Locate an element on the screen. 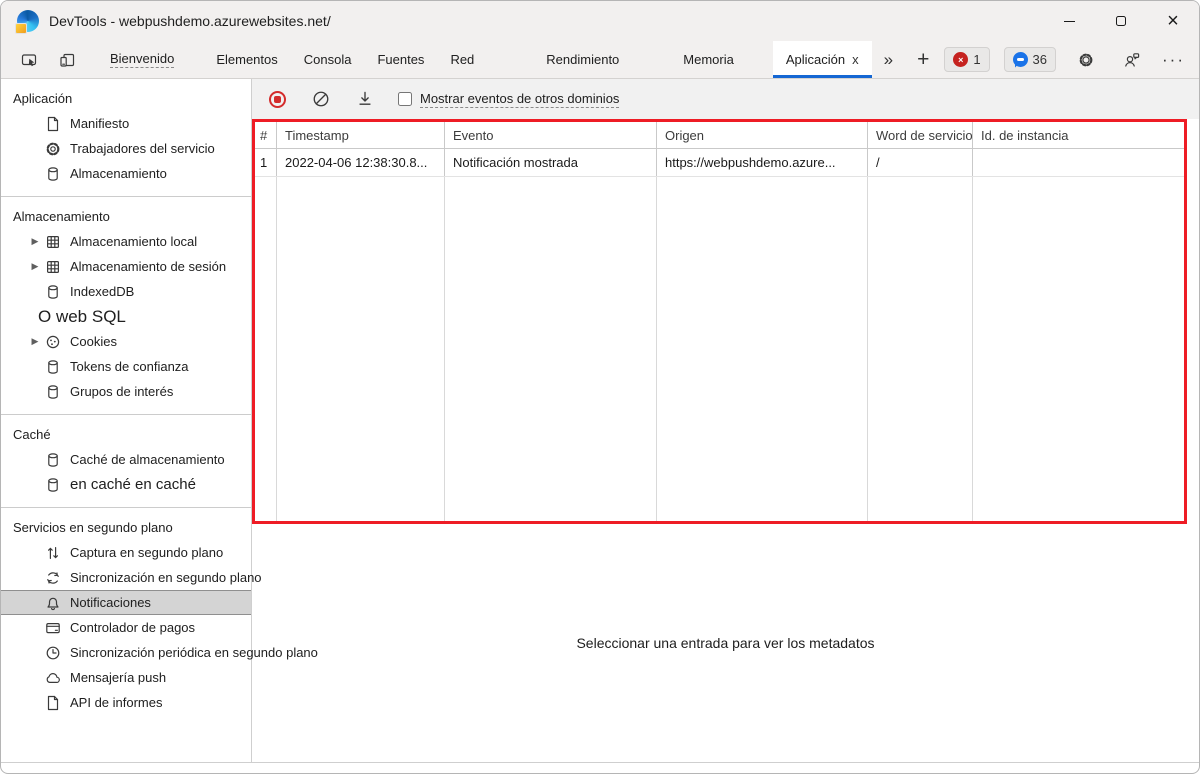  sidebar-item-trabajadores-del-servicio: Trabajadores del servicio is located at coordinates (126, 148).